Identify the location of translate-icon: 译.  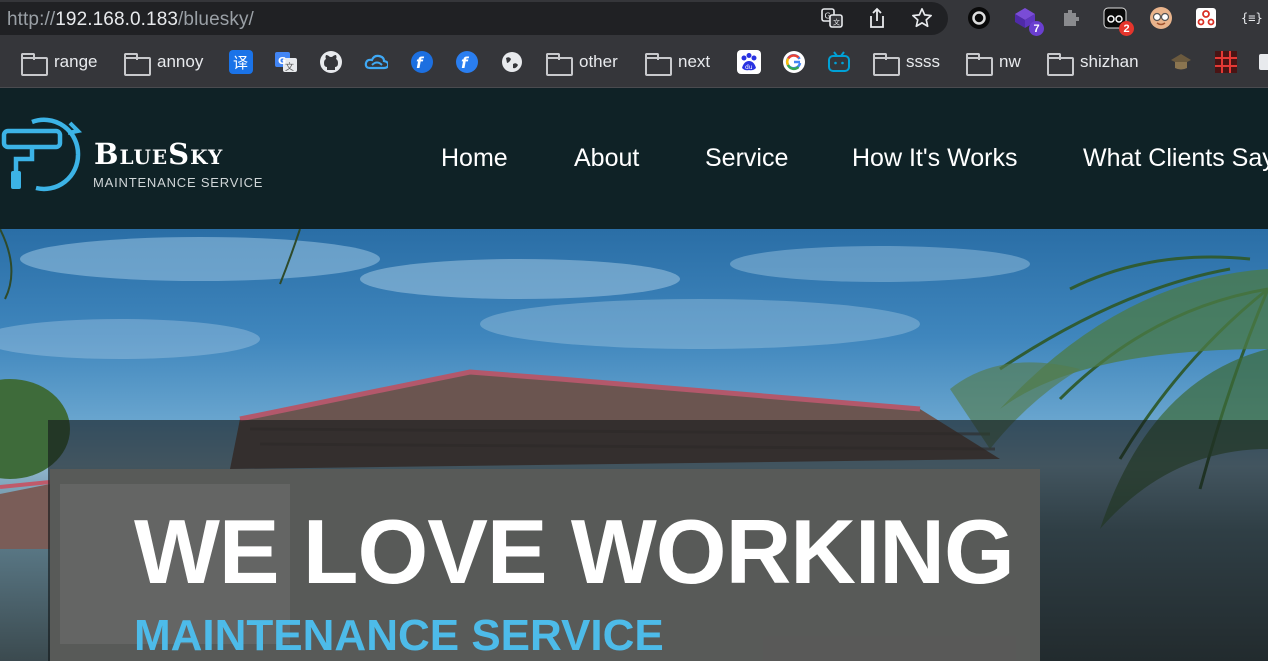
(241, 62).